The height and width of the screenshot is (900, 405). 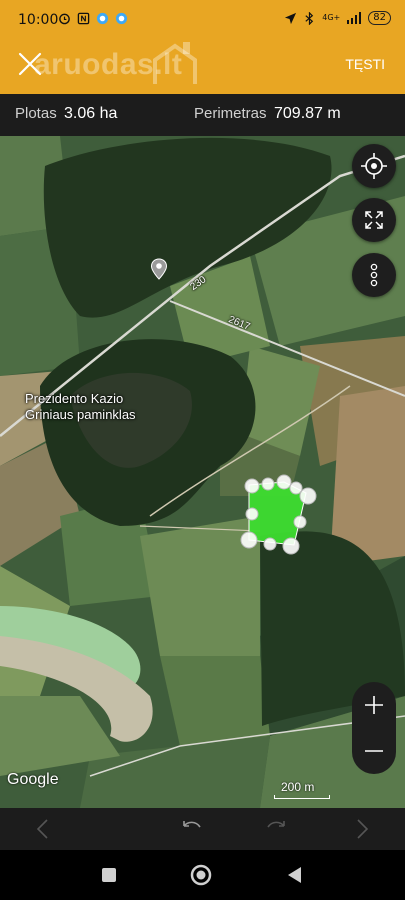 What do you see at coordinates (109, 875) in the screenshot?
I see `recent-apps-icon` at bounding box center [109, 875].